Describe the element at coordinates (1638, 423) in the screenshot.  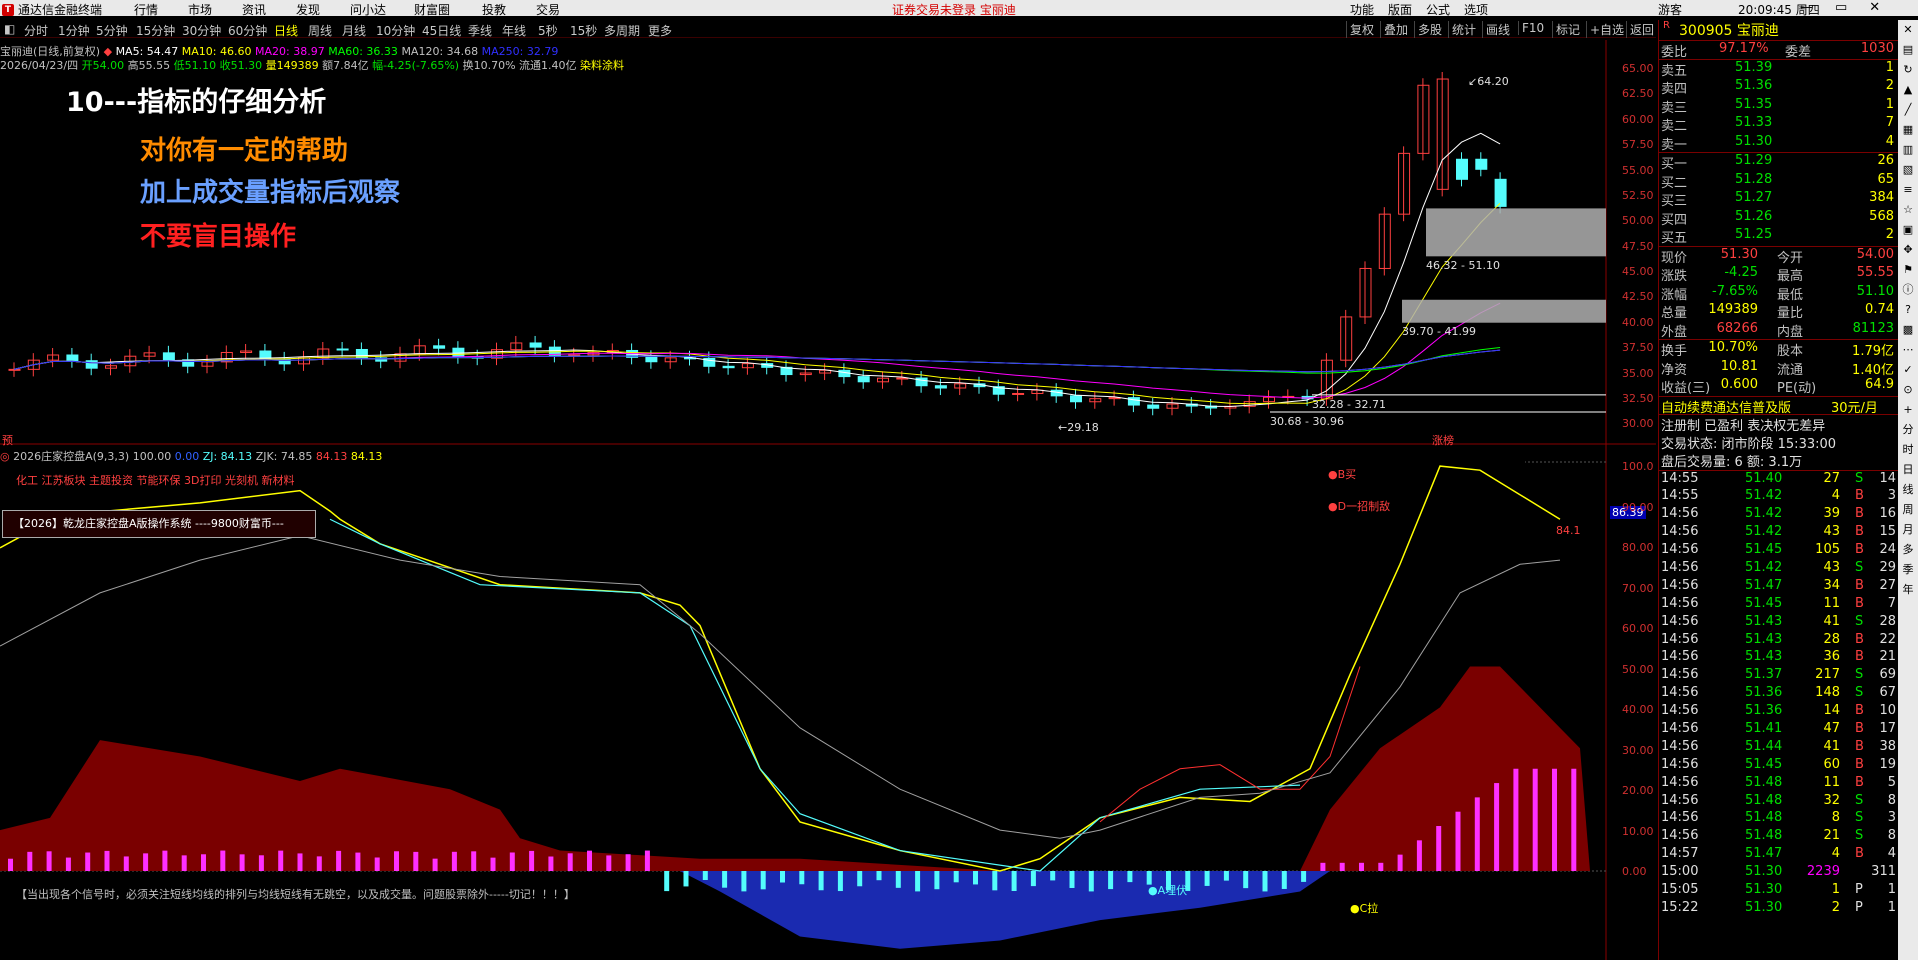
I see `price-tick: 30.00` at that location.